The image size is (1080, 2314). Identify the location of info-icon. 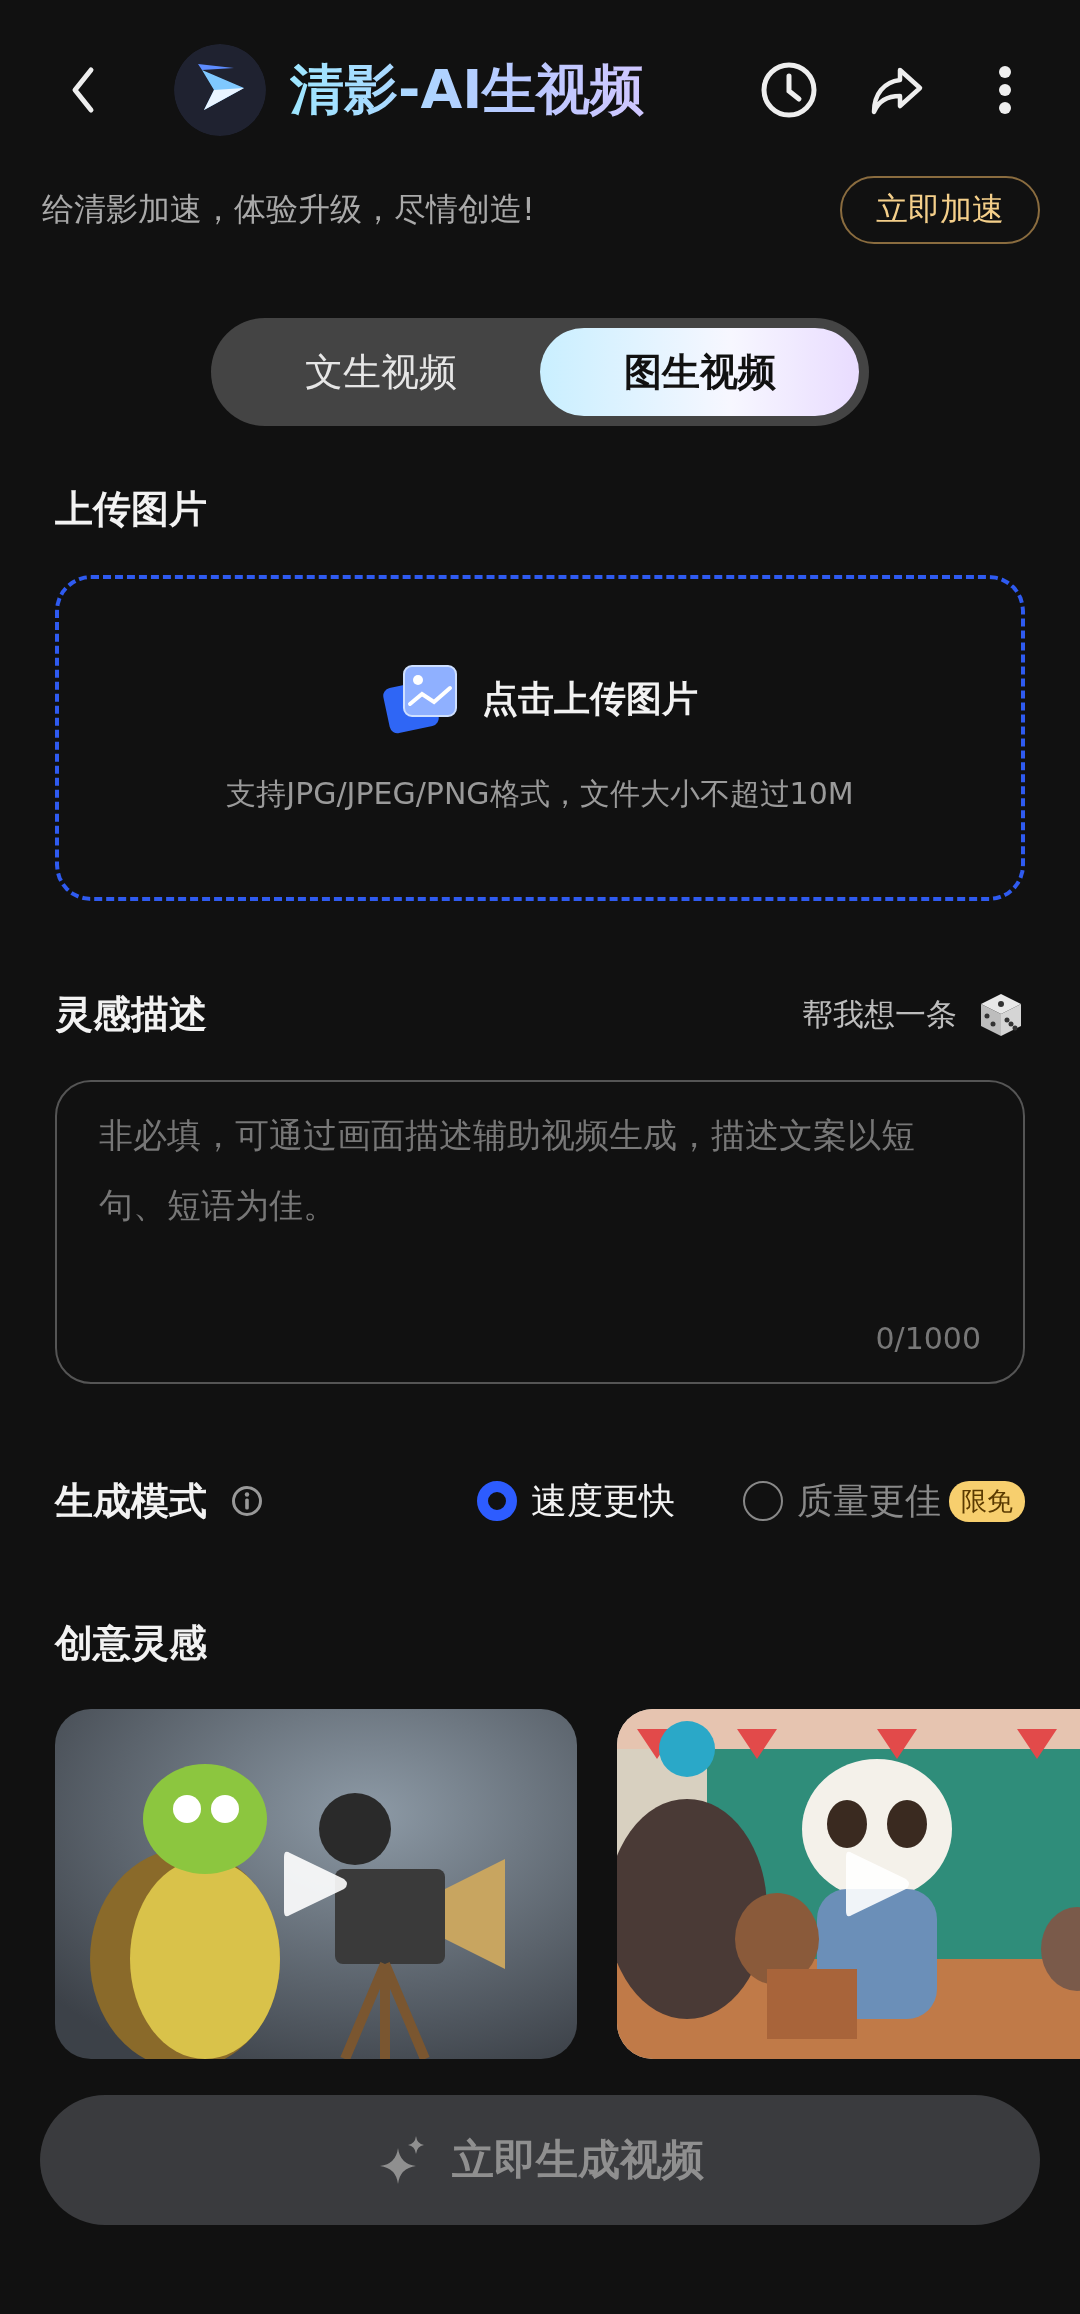
(247, 1501).